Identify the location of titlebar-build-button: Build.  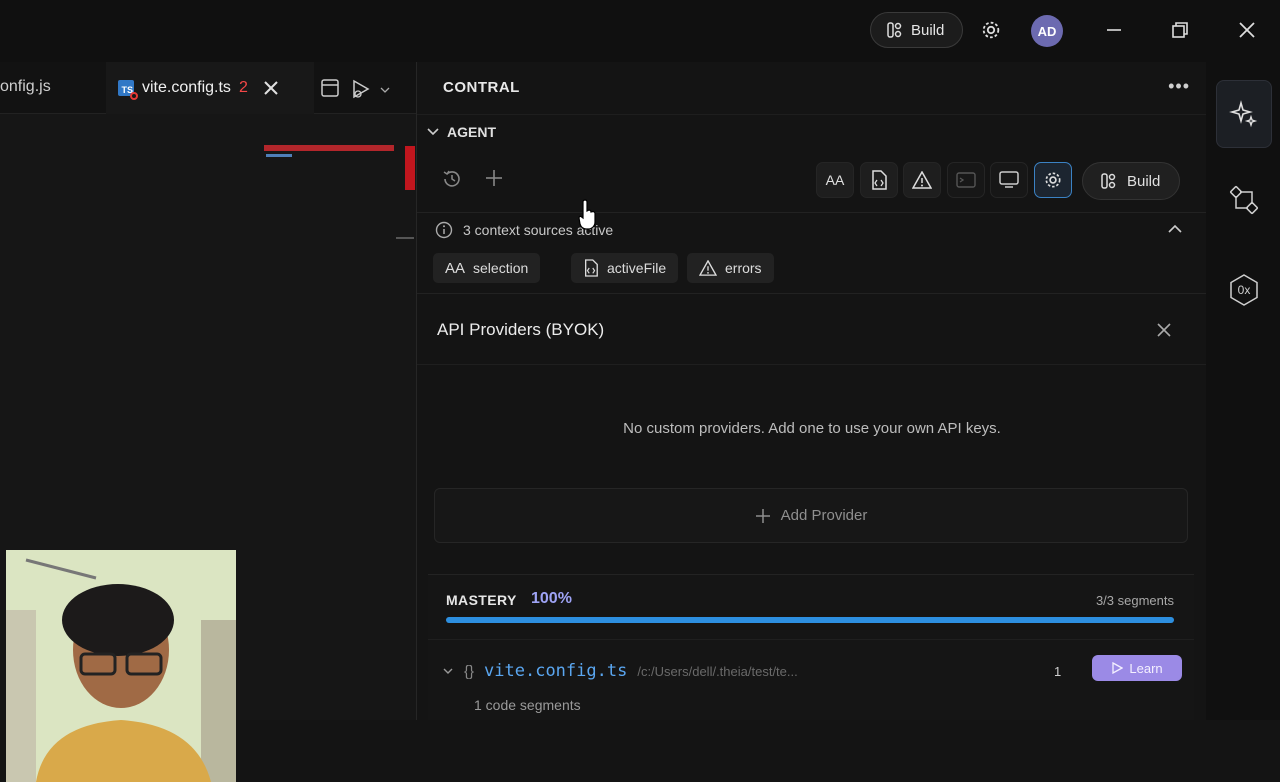
(916, 30).